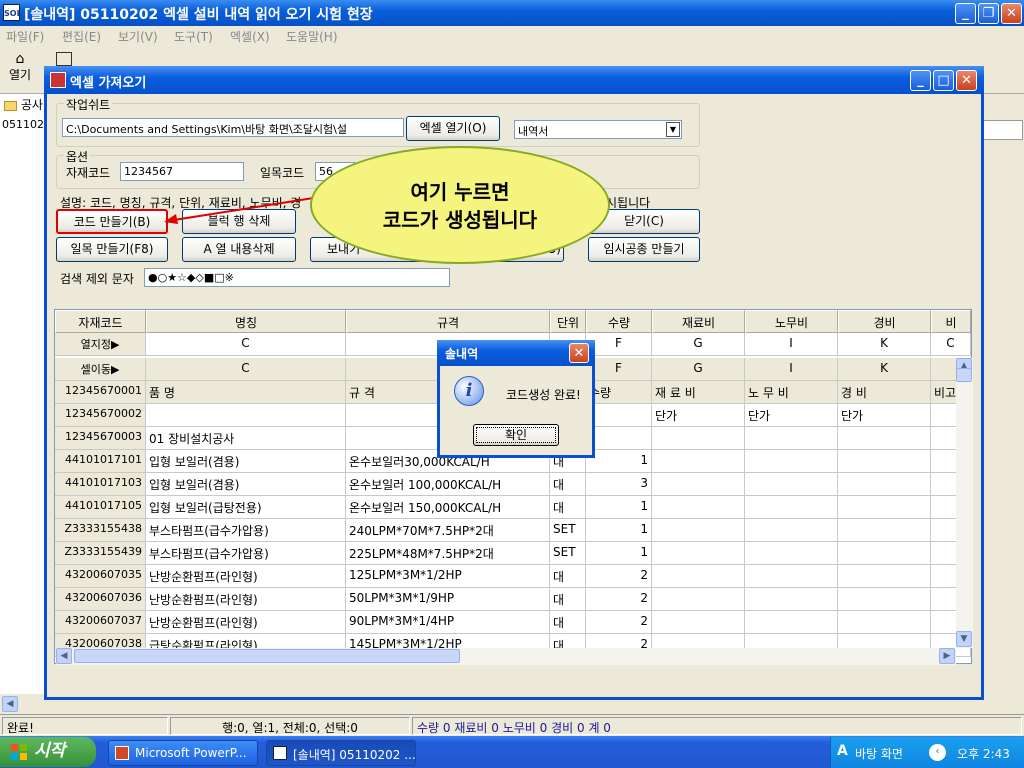  What do you see at coordinates (138, 36) in the screenshot?
I see `menu-view: 보기(V)` at bounding box center [138, 36].